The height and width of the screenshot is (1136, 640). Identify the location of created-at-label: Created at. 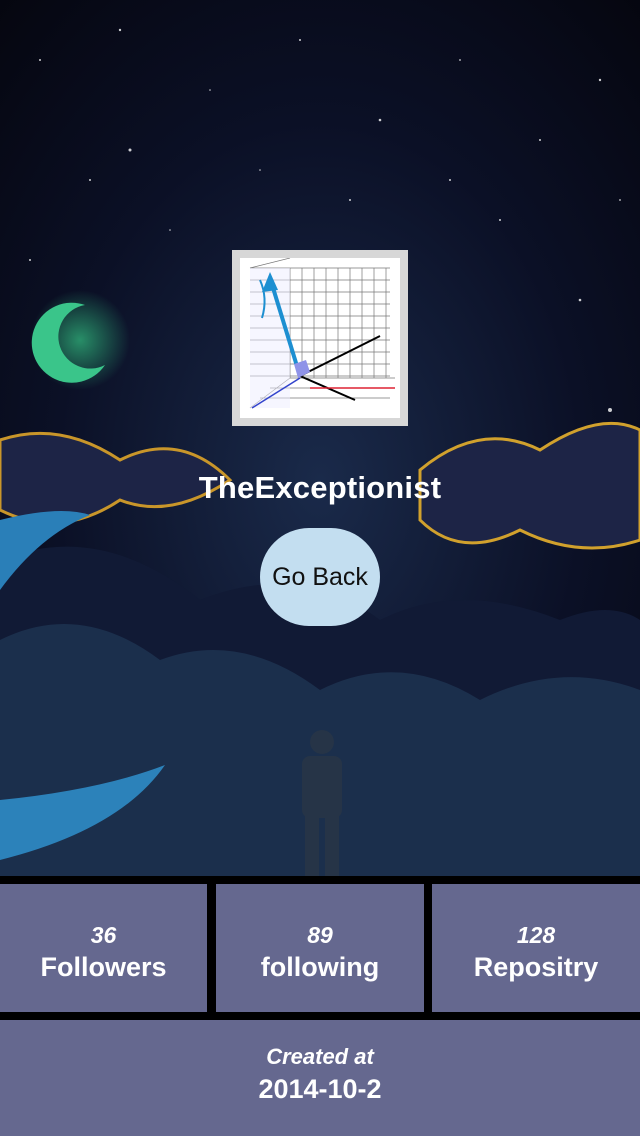
(320, 1056).